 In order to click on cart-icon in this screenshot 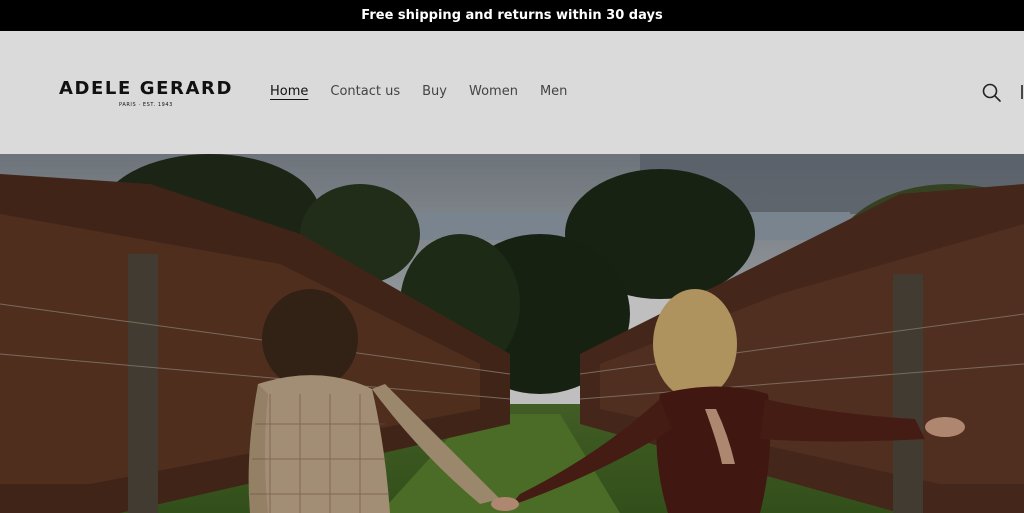, I will do `click(1021, 92)`.